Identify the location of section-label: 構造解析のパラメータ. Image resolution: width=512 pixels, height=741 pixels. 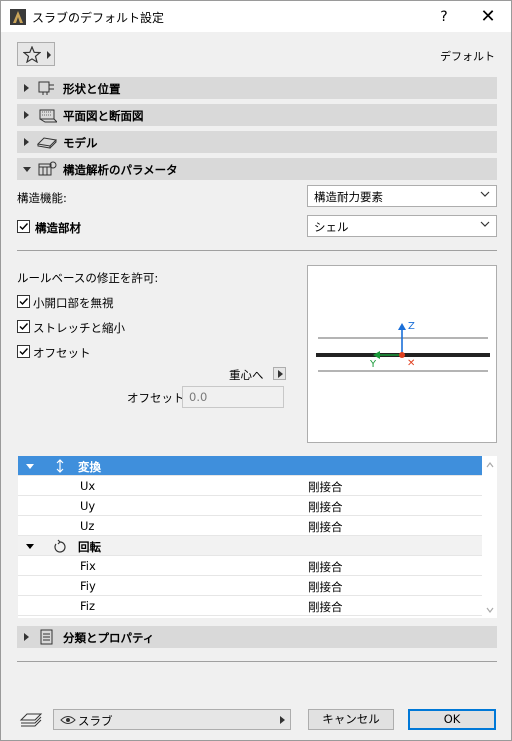
(120, 170).